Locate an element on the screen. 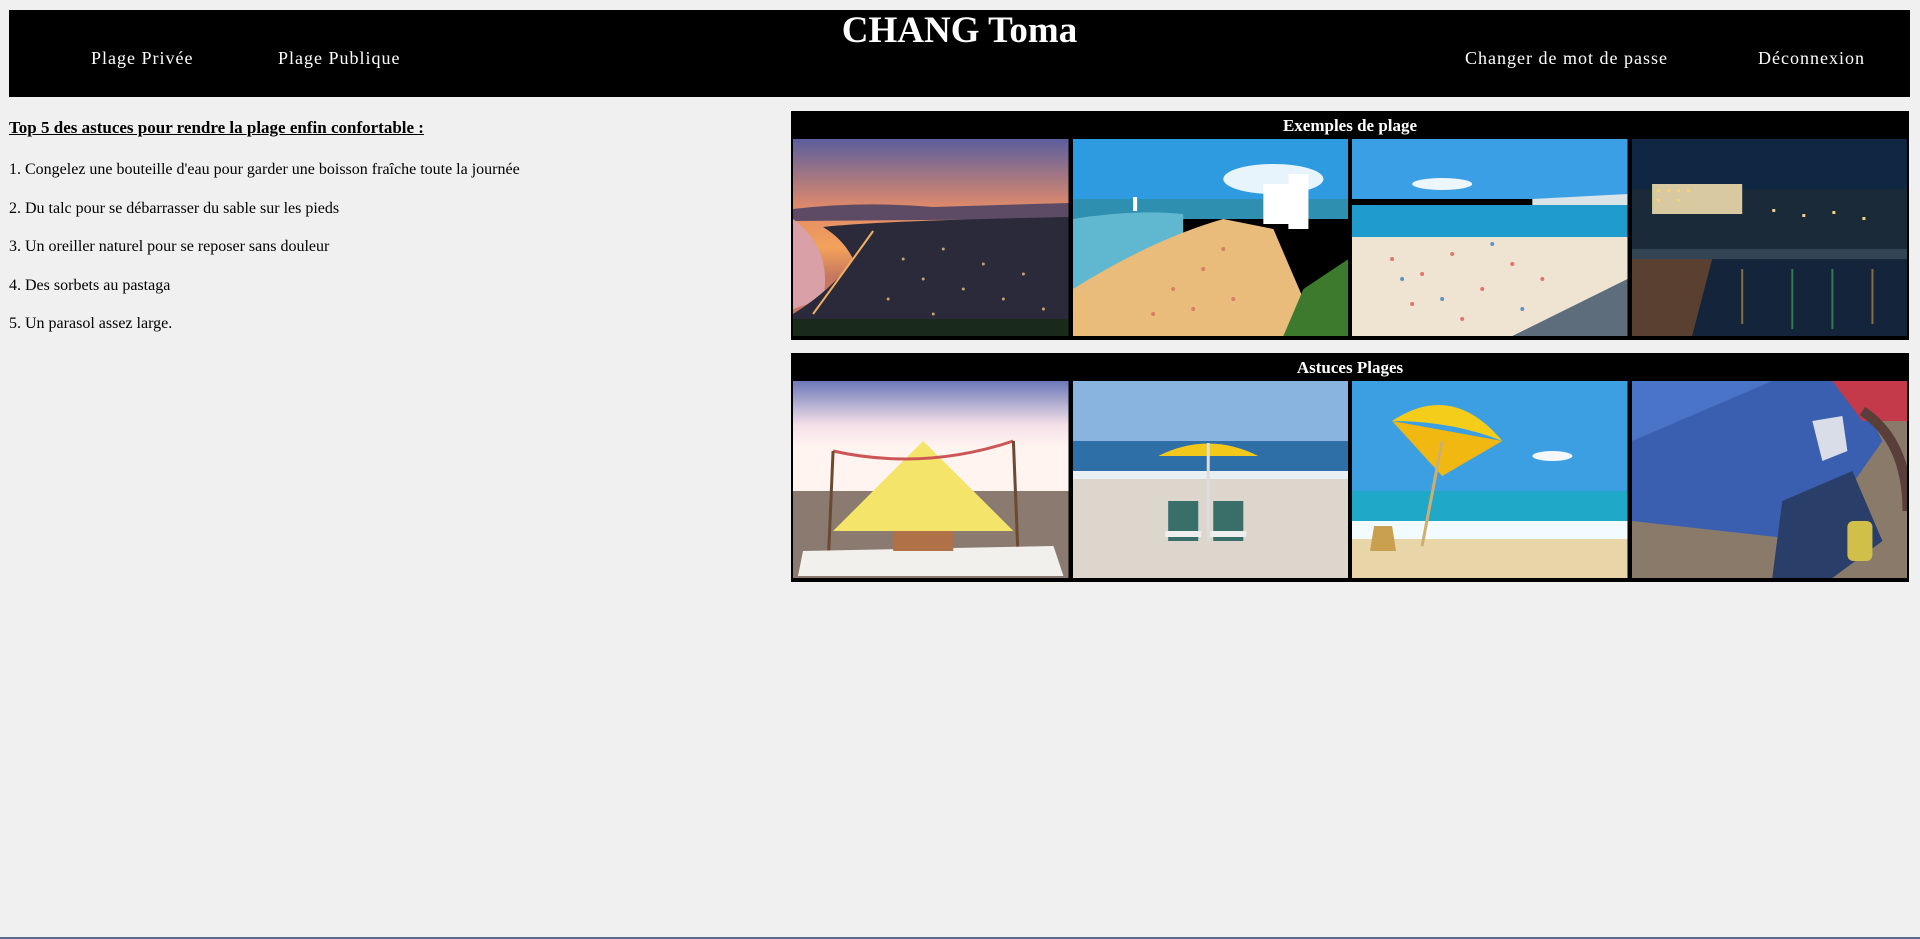 The height and width of the screenshot is (939, 1920). tip-item-4: 4. Des sorbets au pastaga is located at coordinates (90, 285).